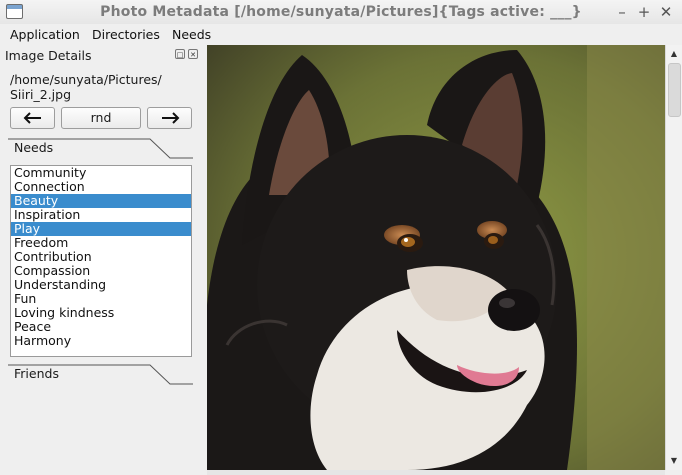  Describe the element at coordinates (126, 34) in the screenshot. I see `menu-directories: Directories` at that location.